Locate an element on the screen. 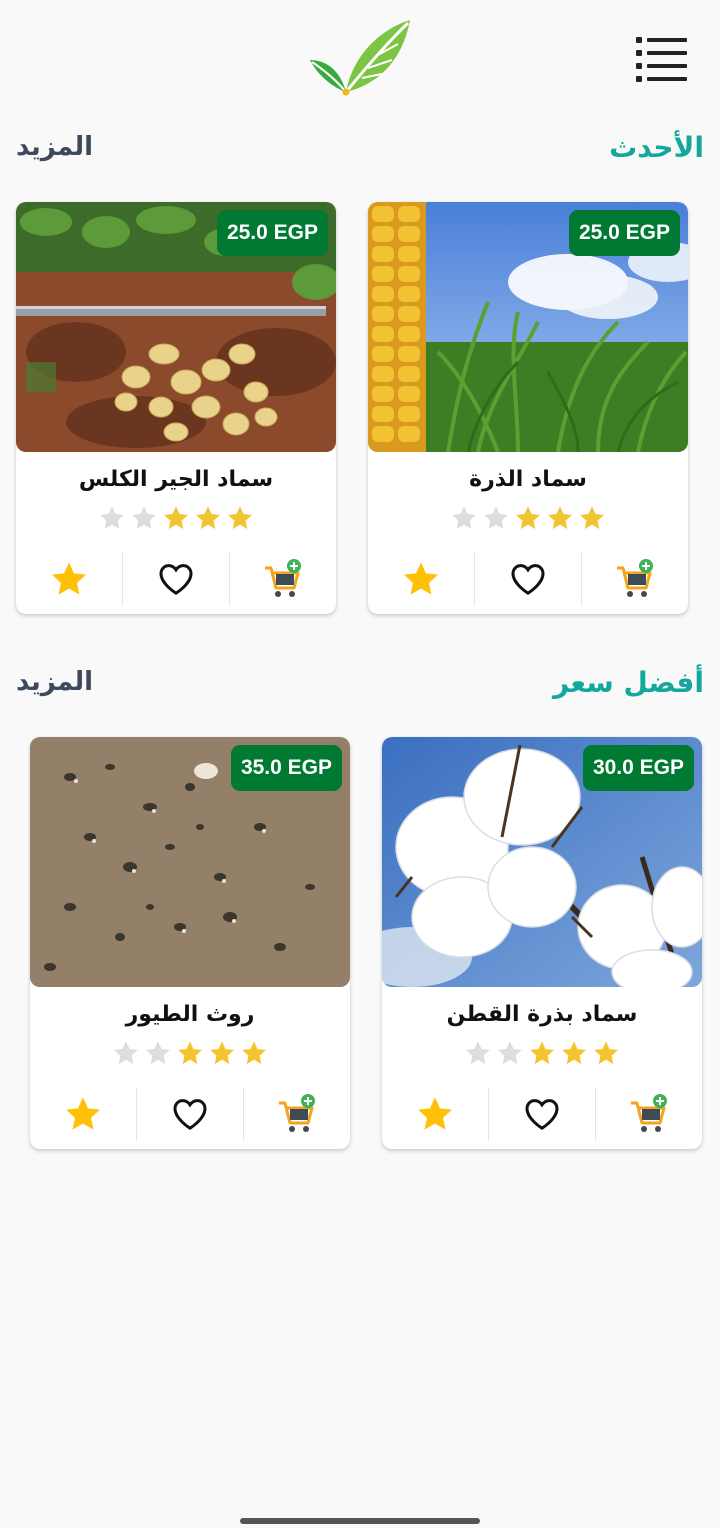 The width and height of the screenshot is (720, 1528). cotton-boll-image: 30.0 EGP is located at coordinates (542, 862).